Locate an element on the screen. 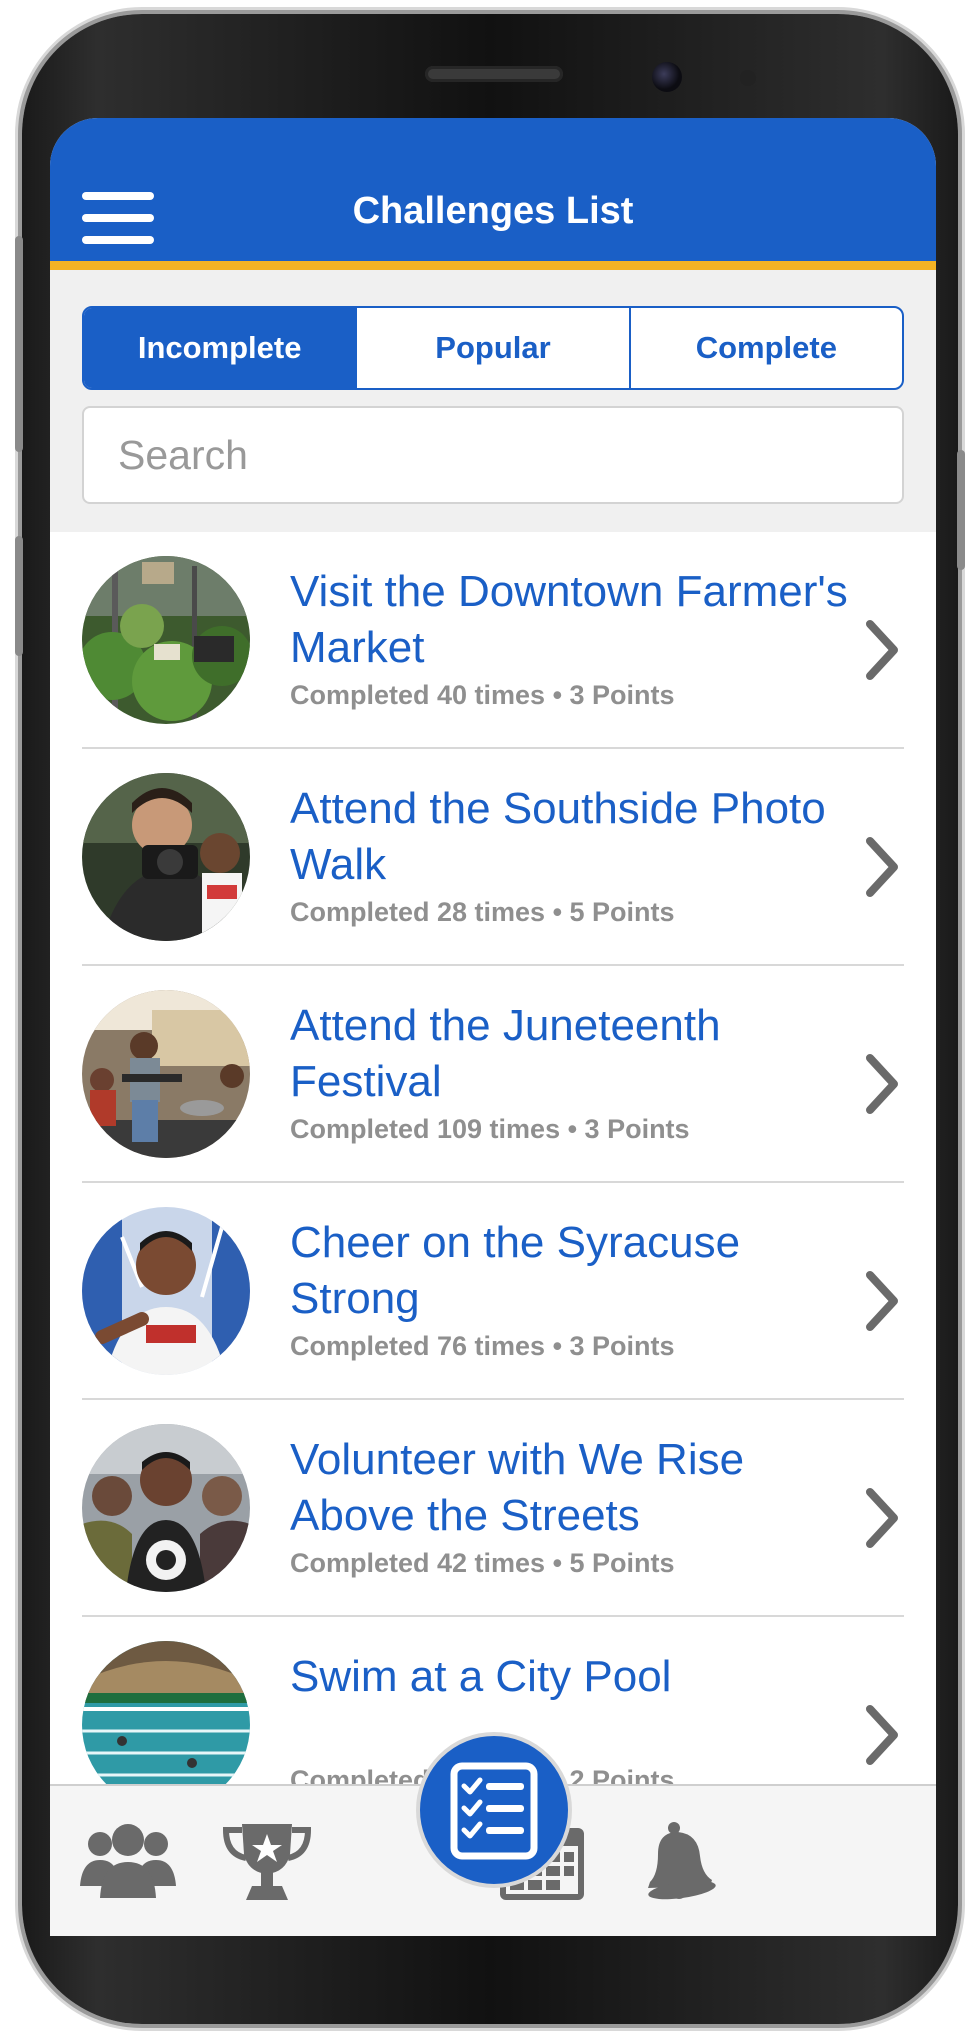 The width and height of the screenshot is (980, 2037). challenge-title: Visit the Downtown Farmer's Market is located at coordinates (569, 619).